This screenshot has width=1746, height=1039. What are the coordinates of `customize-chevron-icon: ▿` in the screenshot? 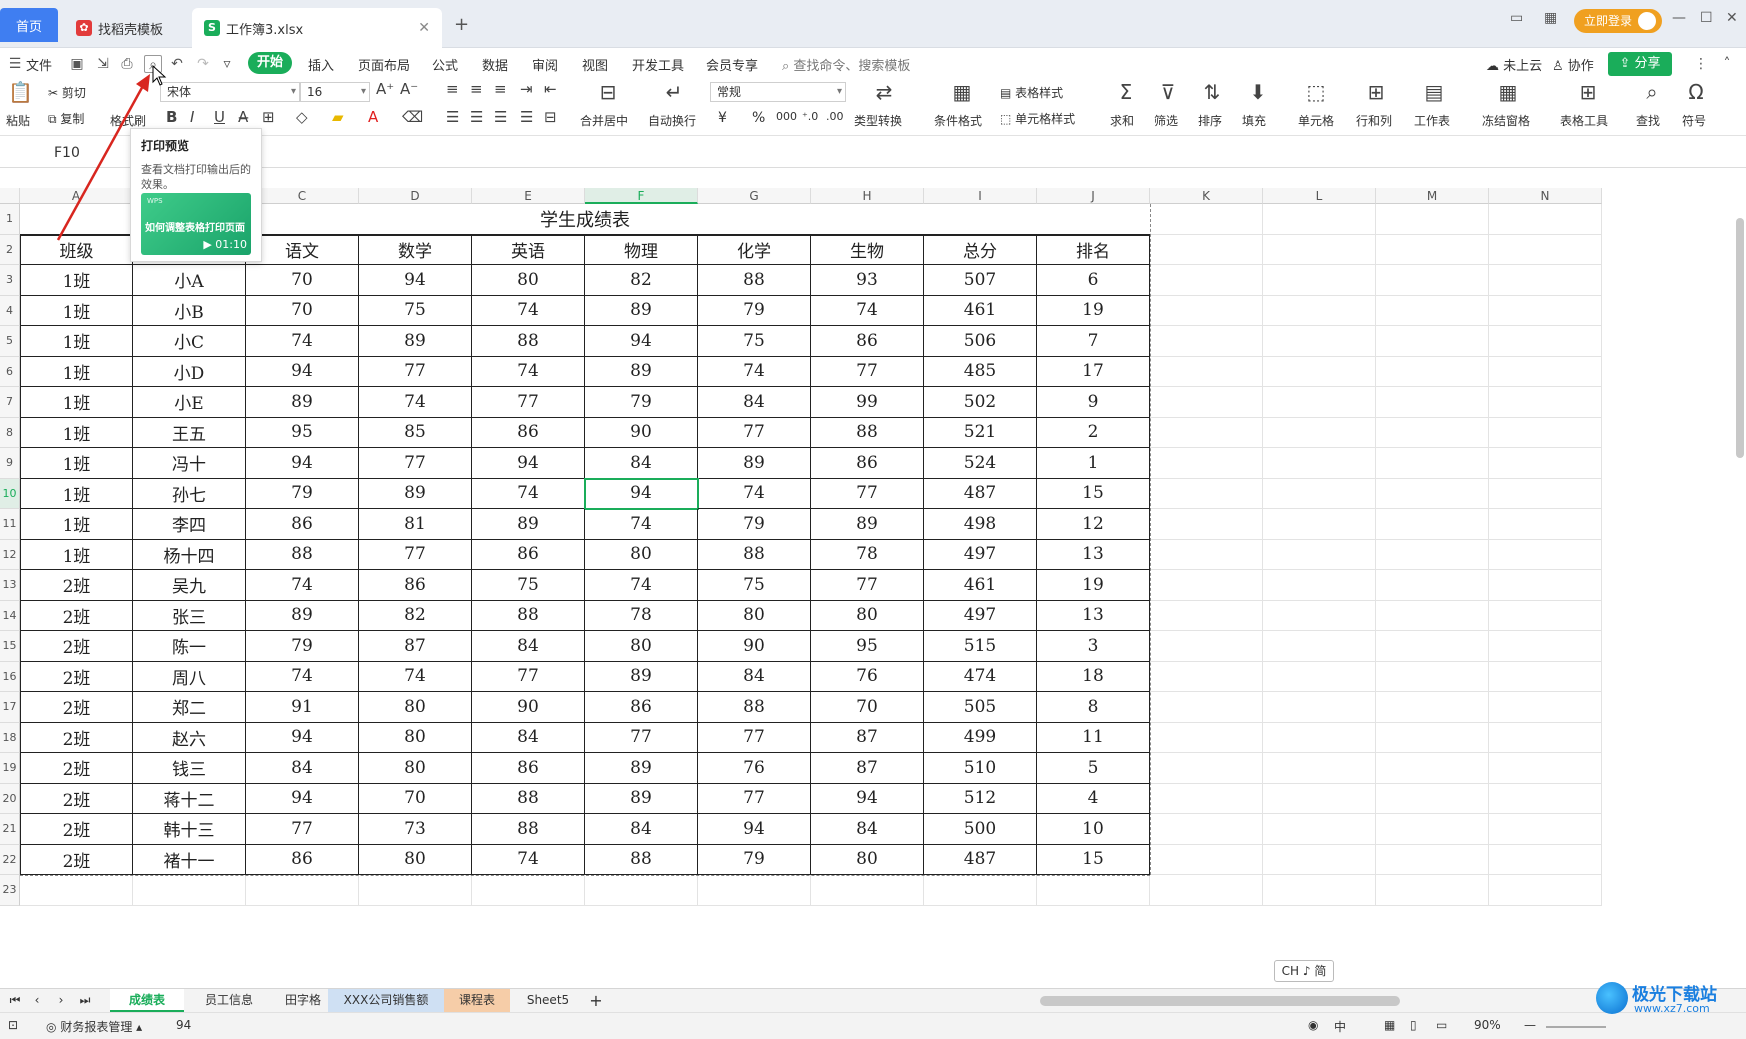 It's located at (227, 64).